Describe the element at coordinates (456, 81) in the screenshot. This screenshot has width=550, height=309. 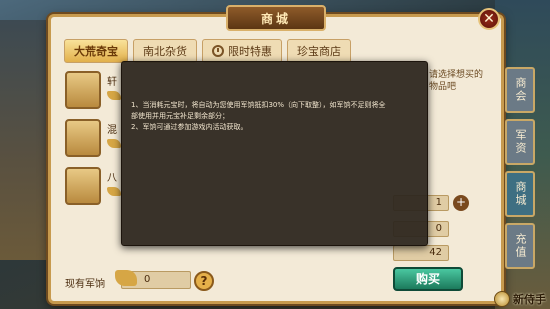
I see `select-item-hint: 请选择想买的物品吧` at that location.